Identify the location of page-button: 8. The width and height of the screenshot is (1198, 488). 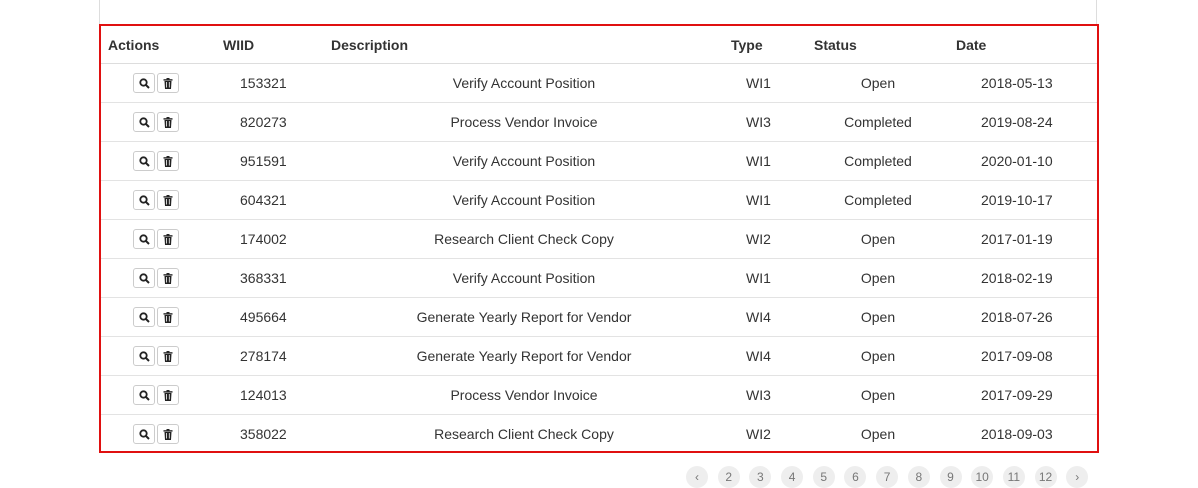
(918, 477).